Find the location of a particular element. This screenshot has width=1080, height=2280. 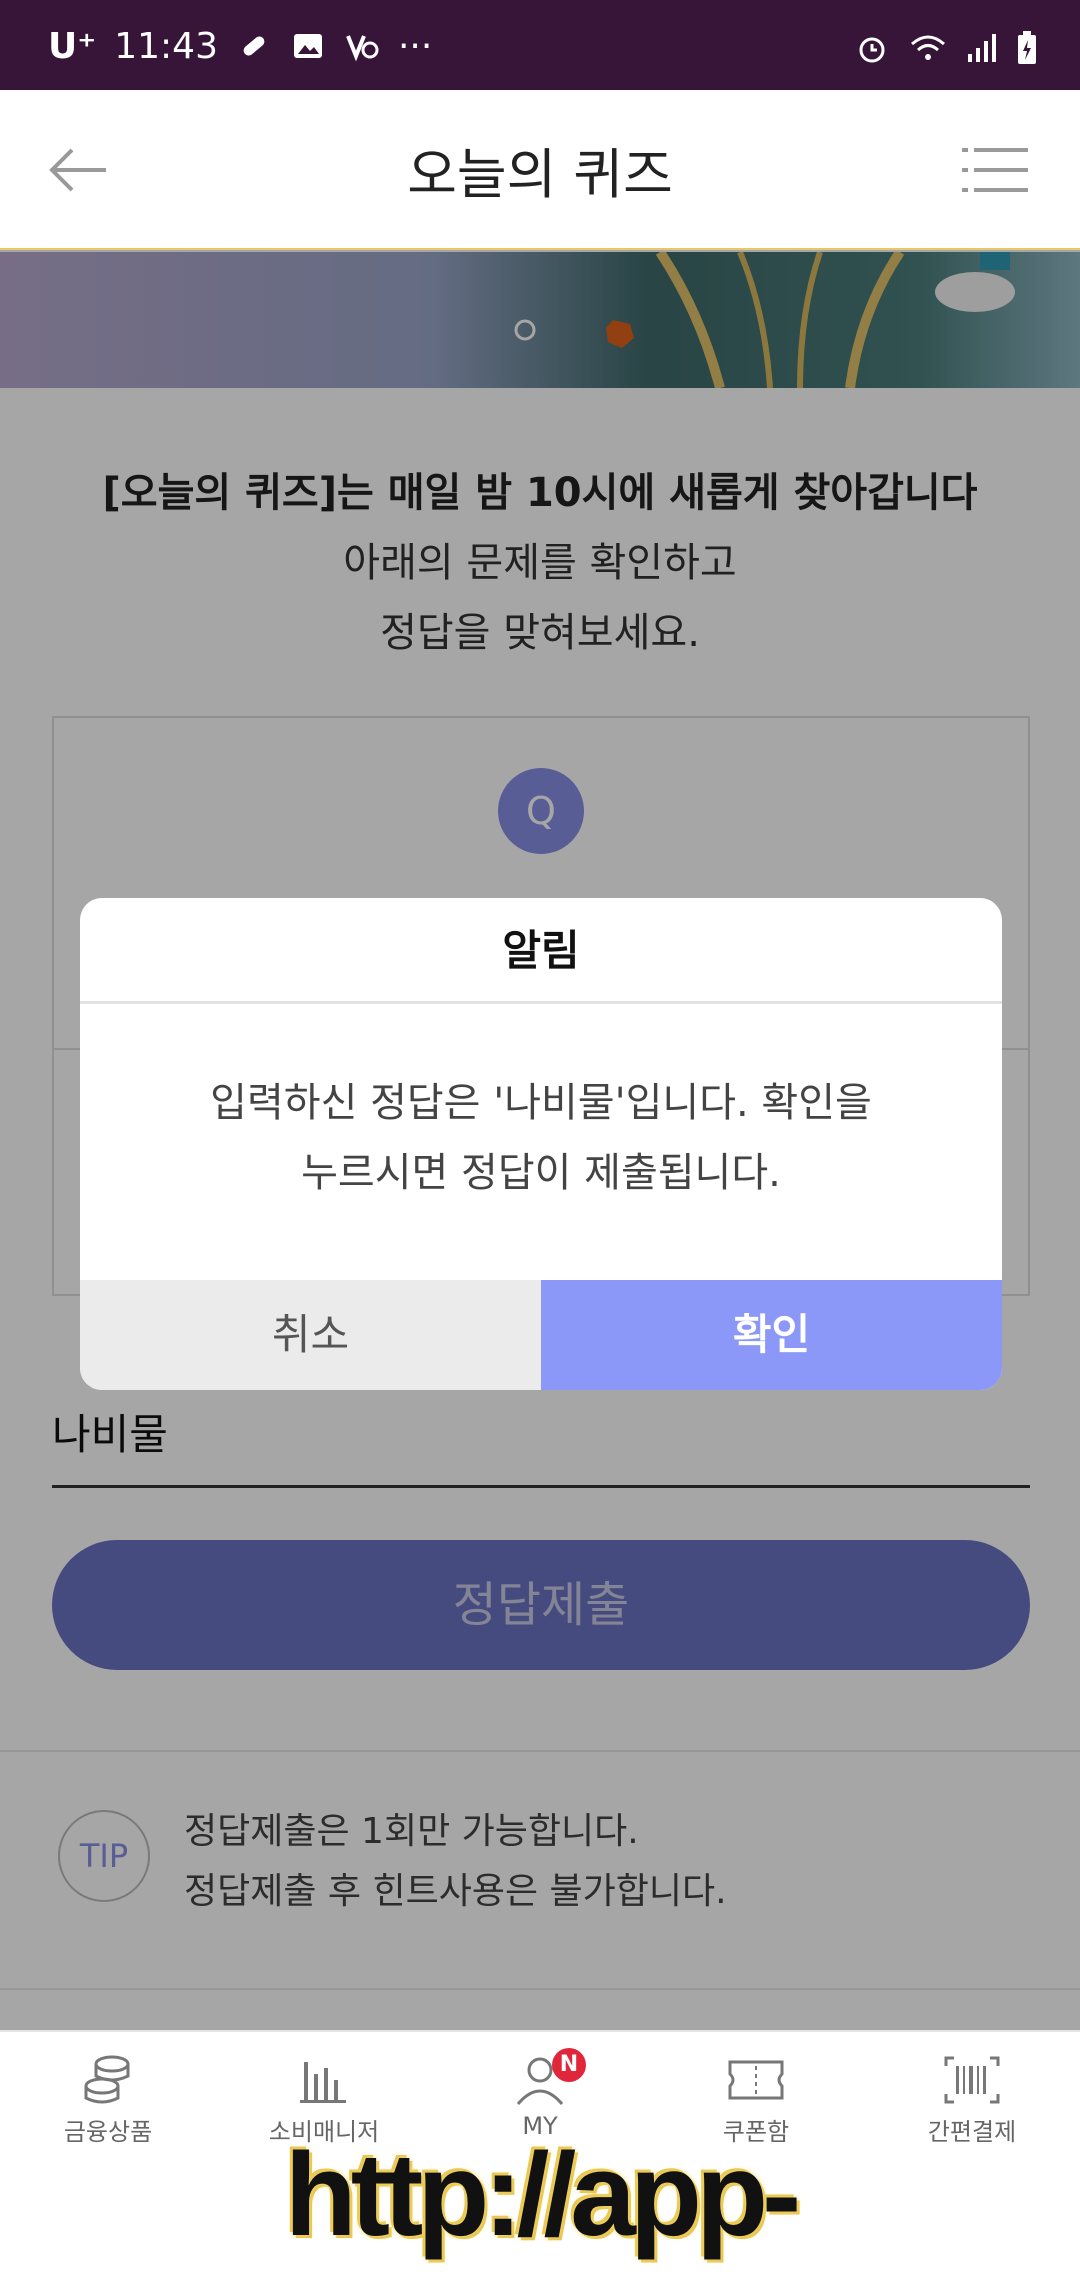

dialog-title: 알림 is located at coordinates (541, 951).